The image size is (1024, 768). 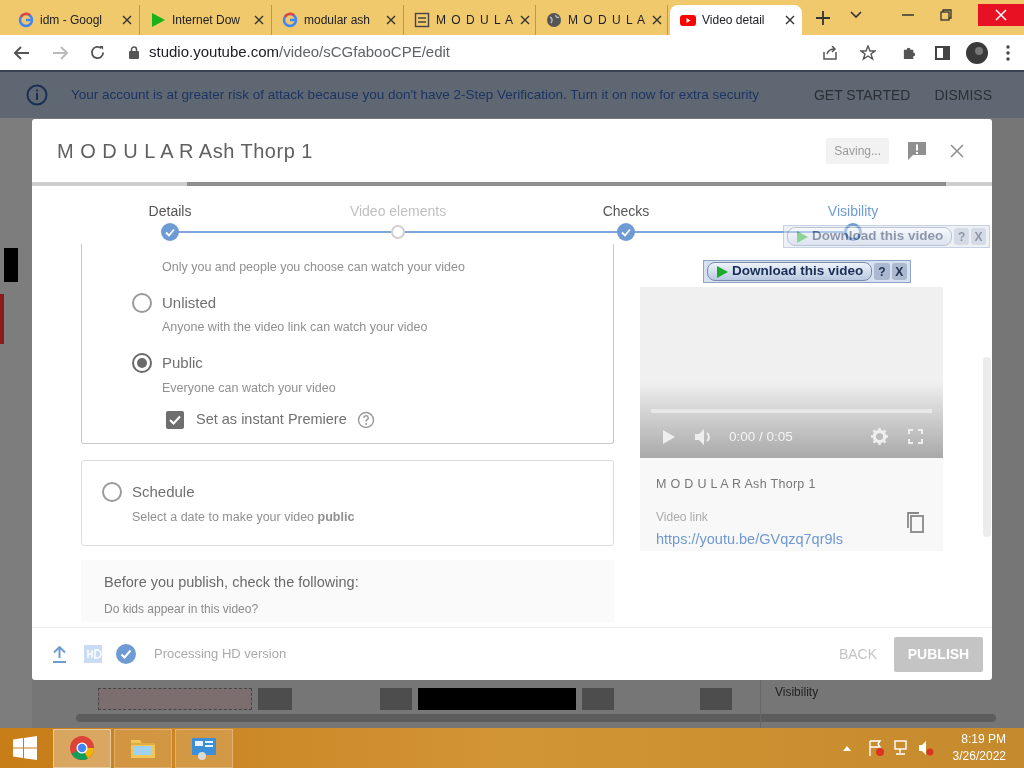 What do you see at coordinates (915, 437) in the screenshot?
I see `fullscreen-icon` at bounding box center [915, 437].